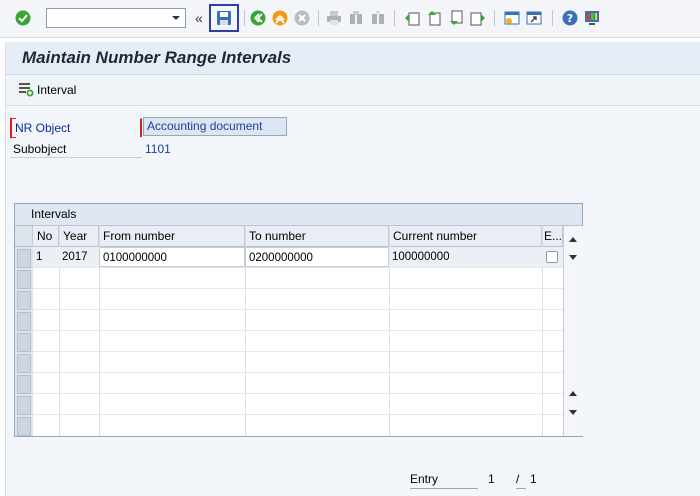 This screenshot has width=700, height=496. Describe the element at coordinates (334, 18) in the screenshot. I see `print-icon` at that location.